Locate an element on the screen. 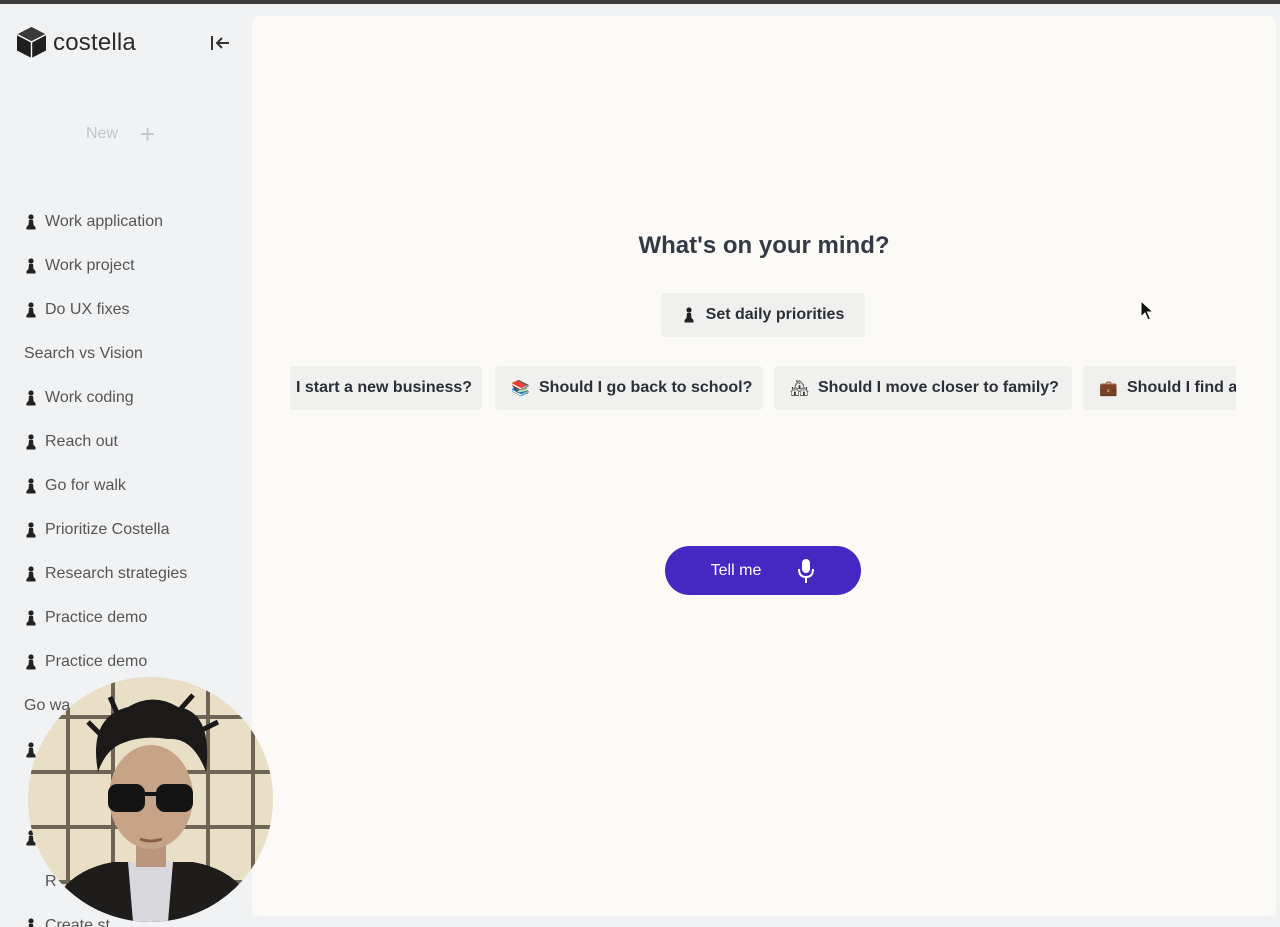 This screenshot has width=1280, height=927. suggestion-chip: I start a new business? is located at coordinates (386, 388).